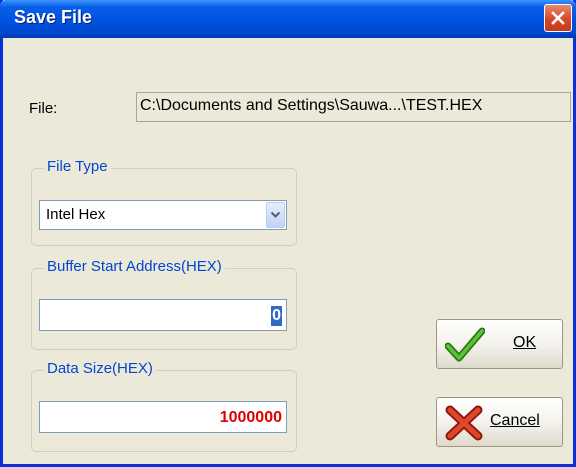 This screenshot has width=576, height=467. What do you see at coordinates (250, 417) in the screenshot?
I see `data-size-value: 1000000` at bounding box center [250, 417].